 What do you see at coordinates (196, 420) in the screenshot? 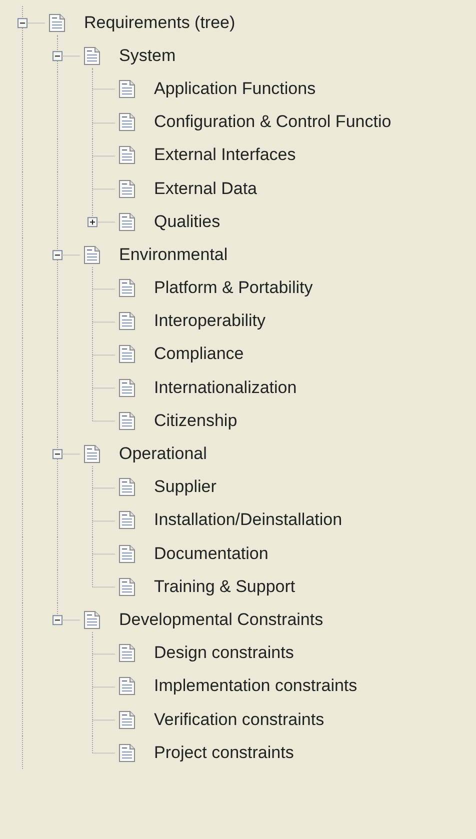
I see `tree-item-label: Citizenship` at bounding box center [196, 420].